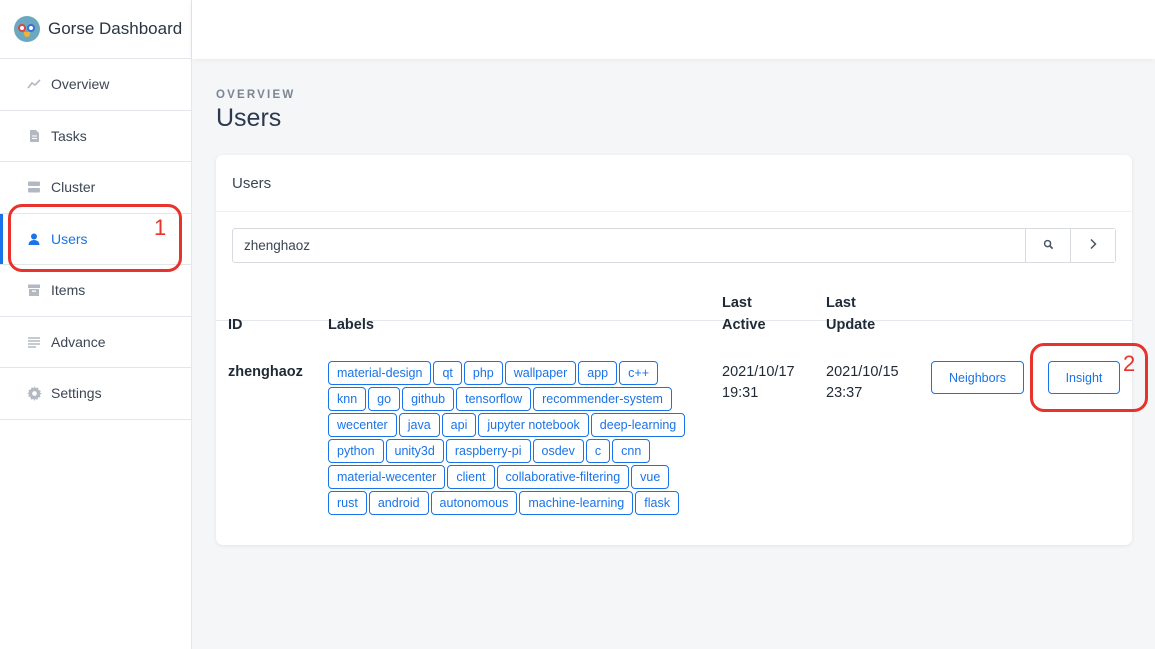 This screenshot has height=649, width=1155. Describe the element at coordinates (34, 290) in the screenshot. I see `archive-icon` at that location.